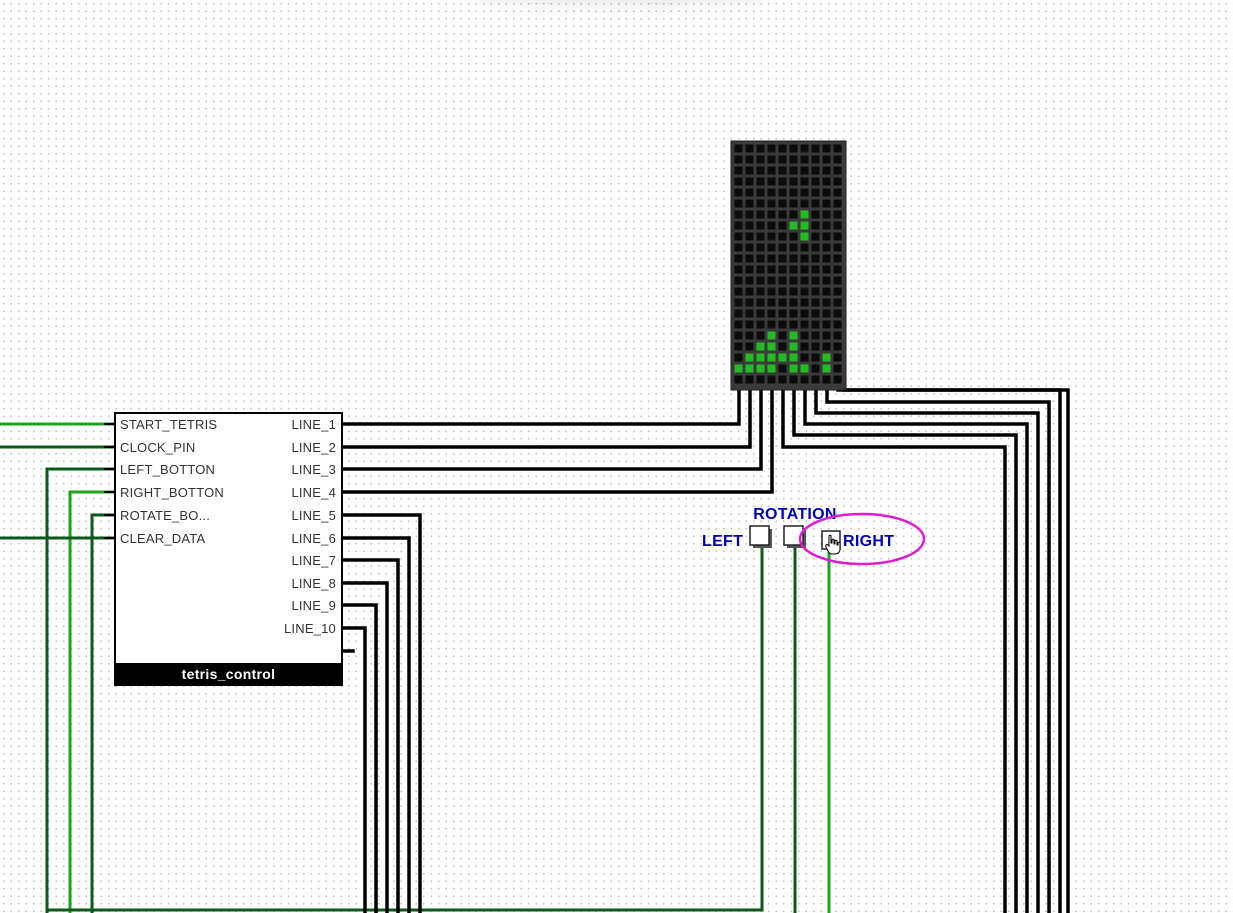  I want to click on wire-left-button, so click(80, 690).